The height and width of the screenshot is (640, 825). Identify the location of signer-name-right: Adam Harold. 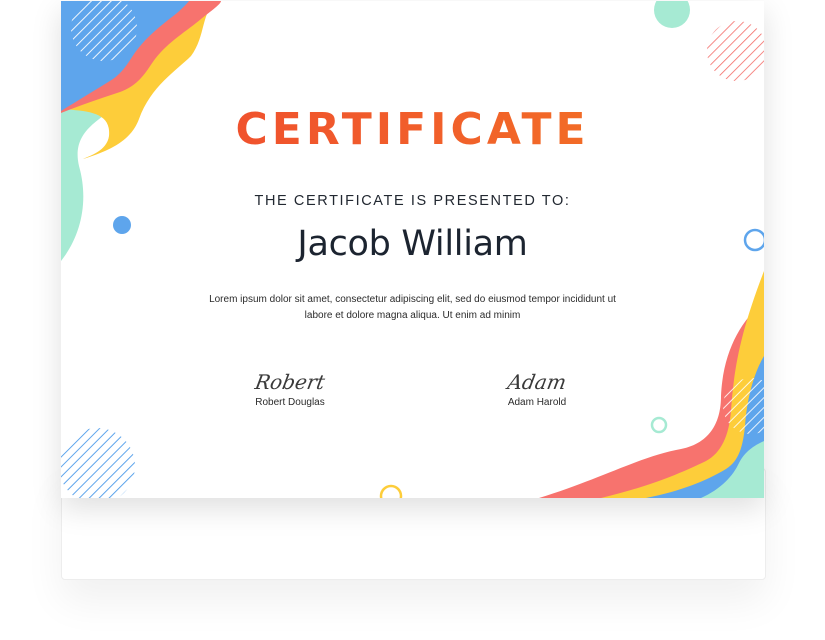
(537, 402).